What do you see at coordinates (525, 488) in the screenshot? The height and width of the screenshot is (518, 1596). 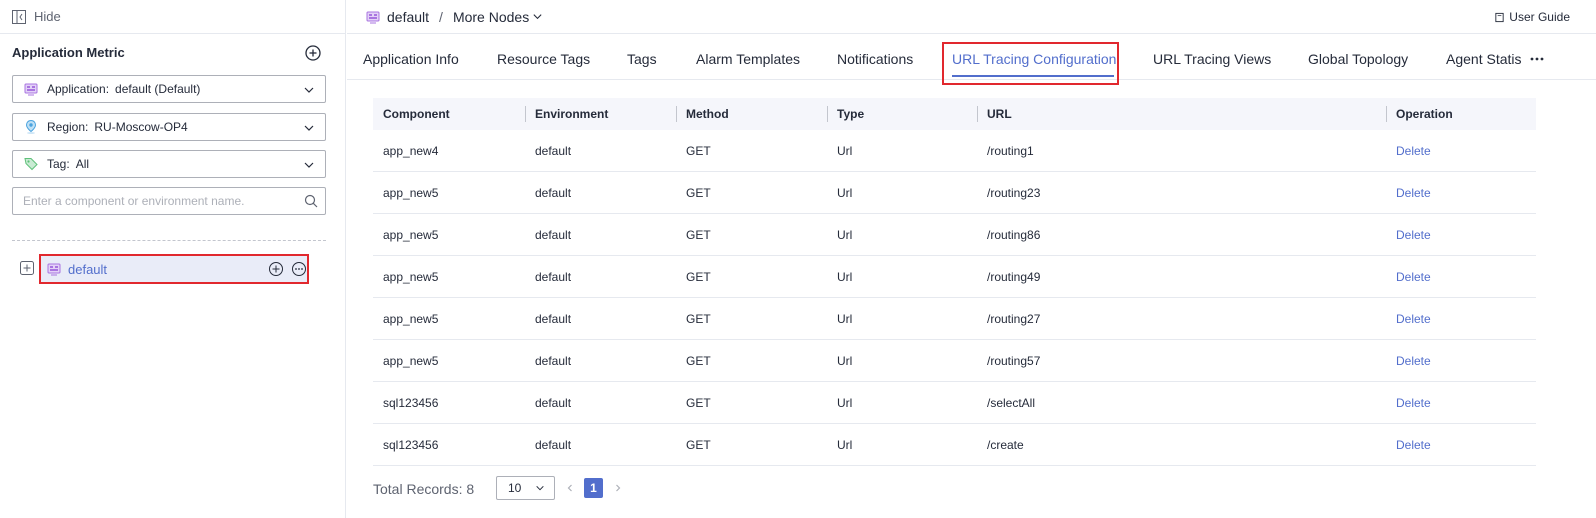 I see `page-size-select: 10` at bounding box center [525, 488].